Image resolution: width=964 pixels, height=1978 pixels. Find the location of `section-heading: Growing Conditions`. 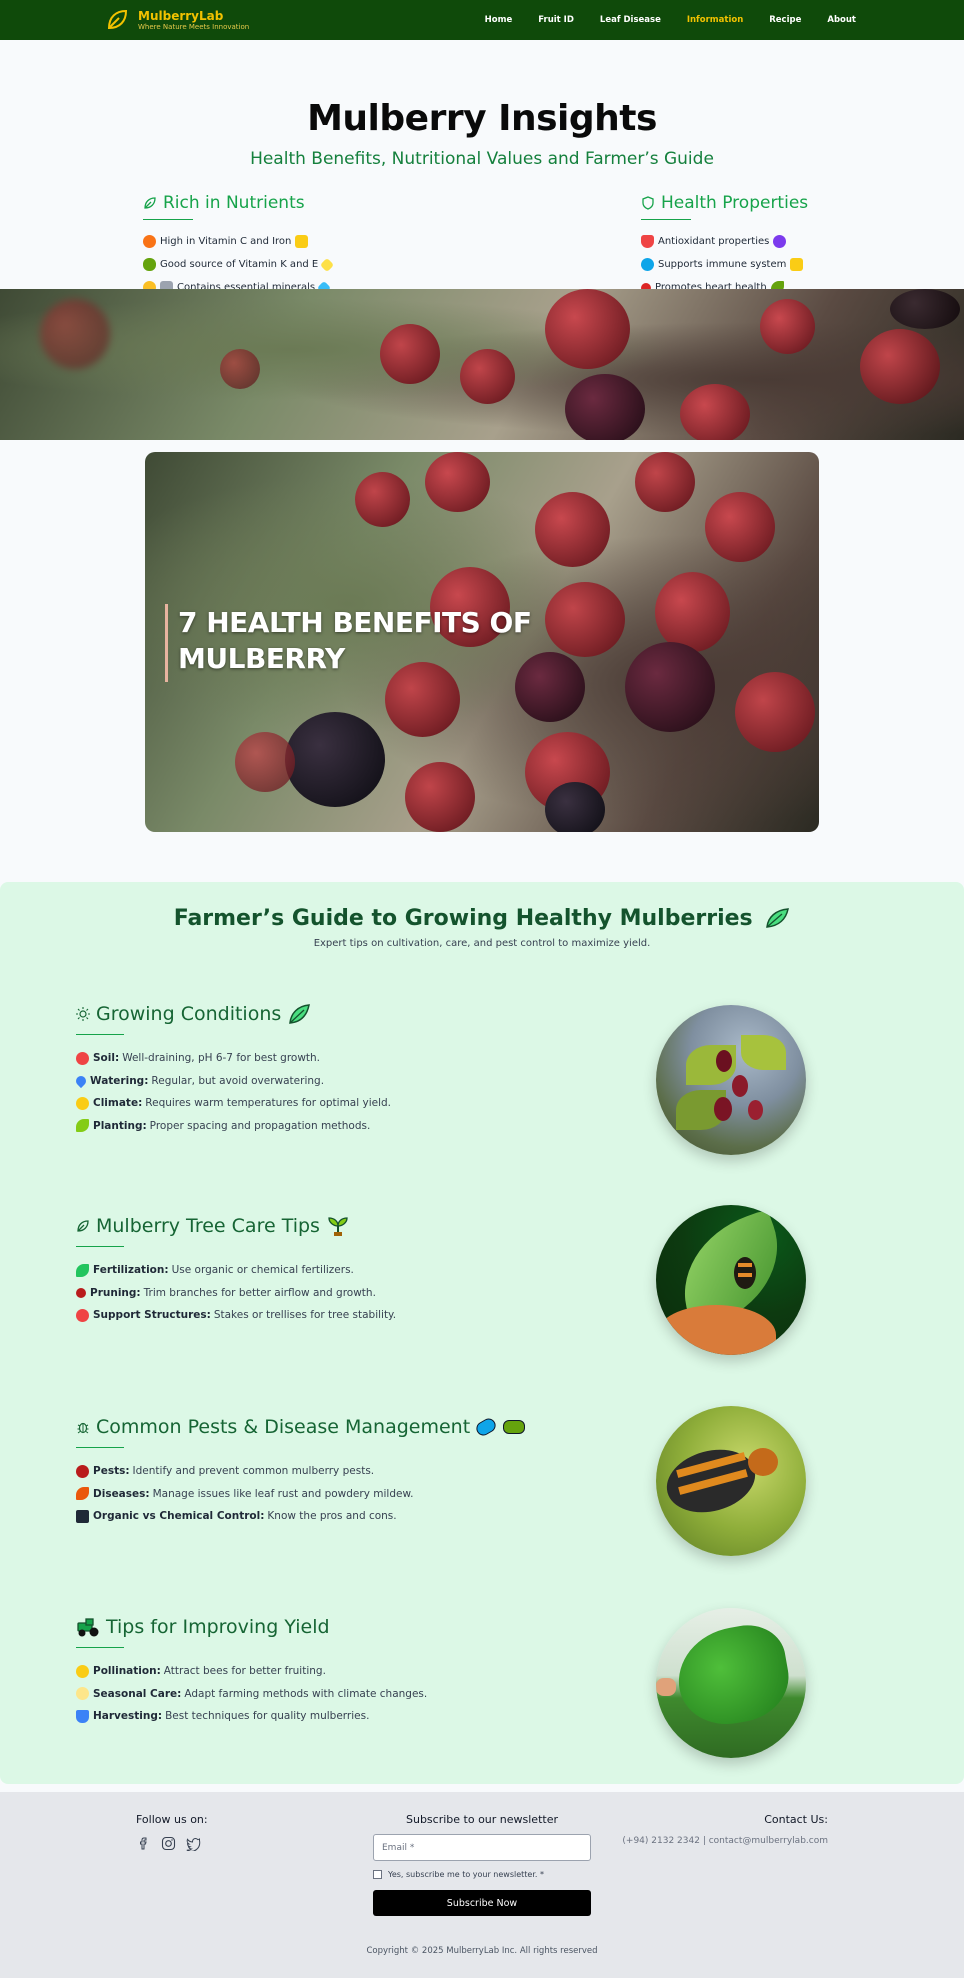

section-heading: Growing Conditions is located at coordinates (189, 1014).